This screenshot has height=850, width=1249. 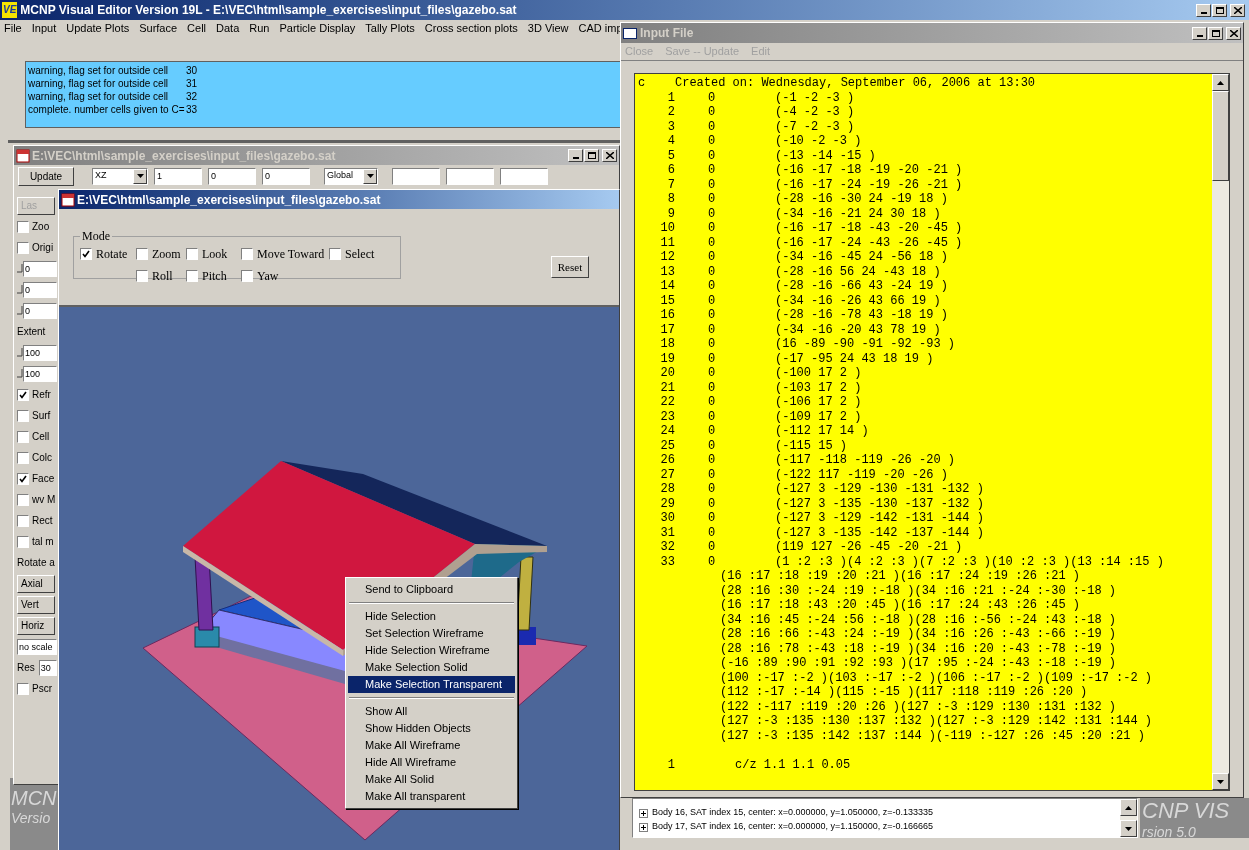 I want to click on slider-handle-icon, so click(x=20, y=310).